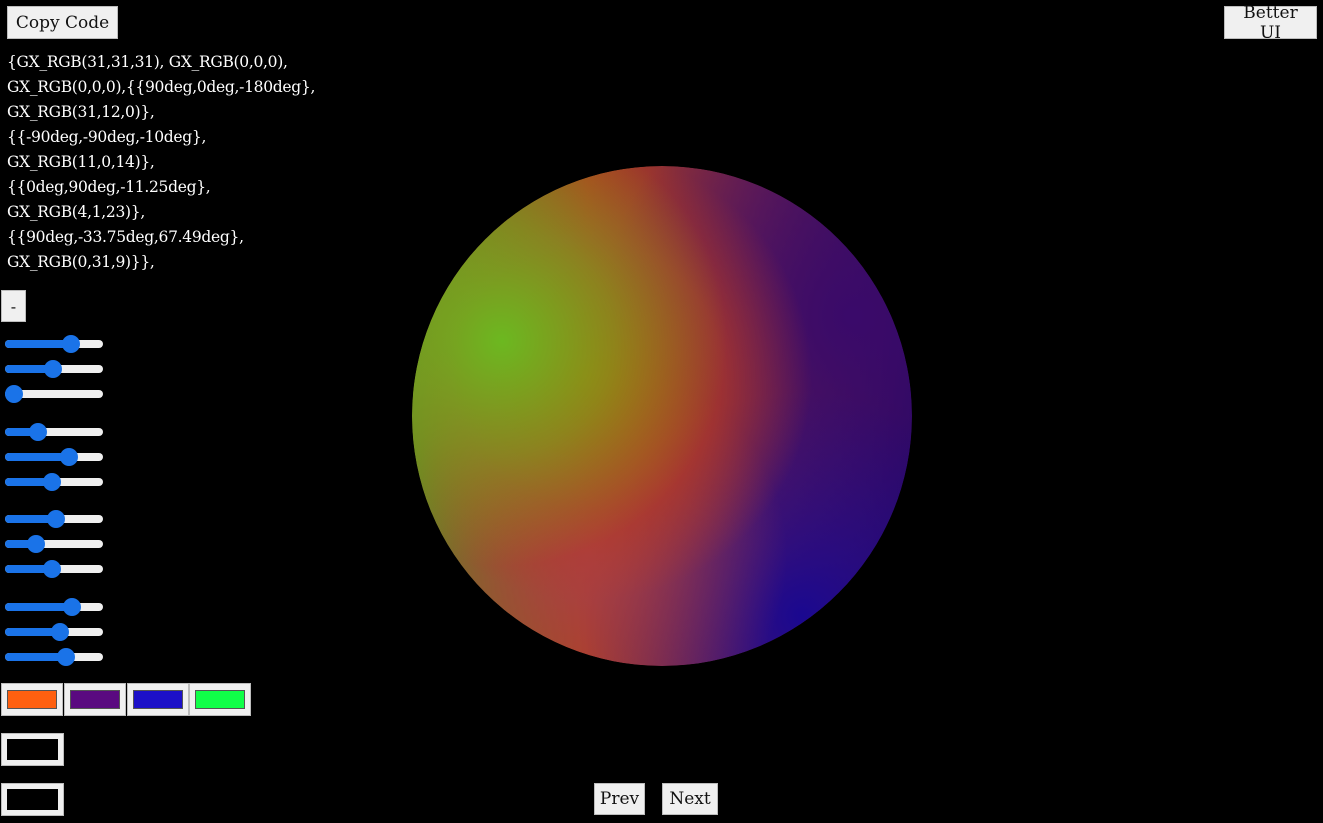  What do you see at coordinates (13, 306) in the screenshot?
I see `collapse-button: -` at bounding box center [13, 306].